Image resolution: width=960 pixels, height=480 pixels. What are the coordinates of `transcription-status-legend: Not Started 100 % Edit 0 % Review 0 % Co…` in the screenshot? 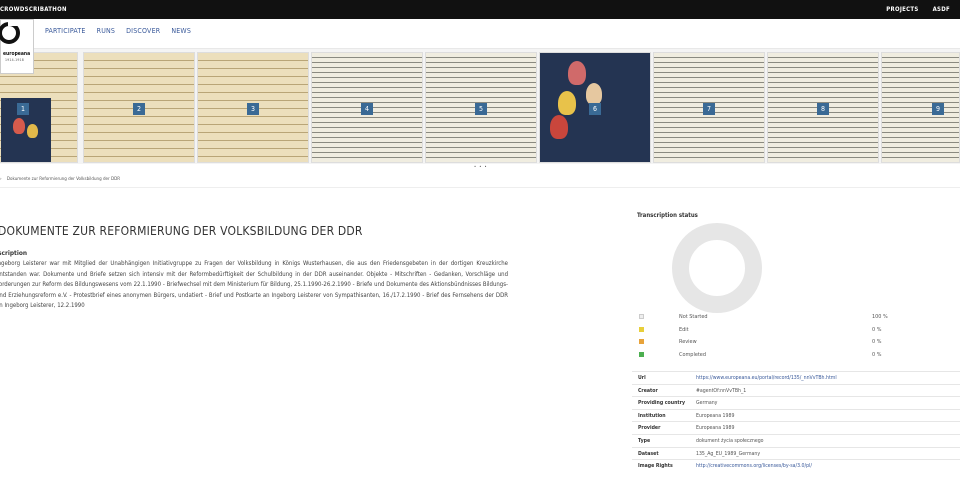 It's located at (767, 338).